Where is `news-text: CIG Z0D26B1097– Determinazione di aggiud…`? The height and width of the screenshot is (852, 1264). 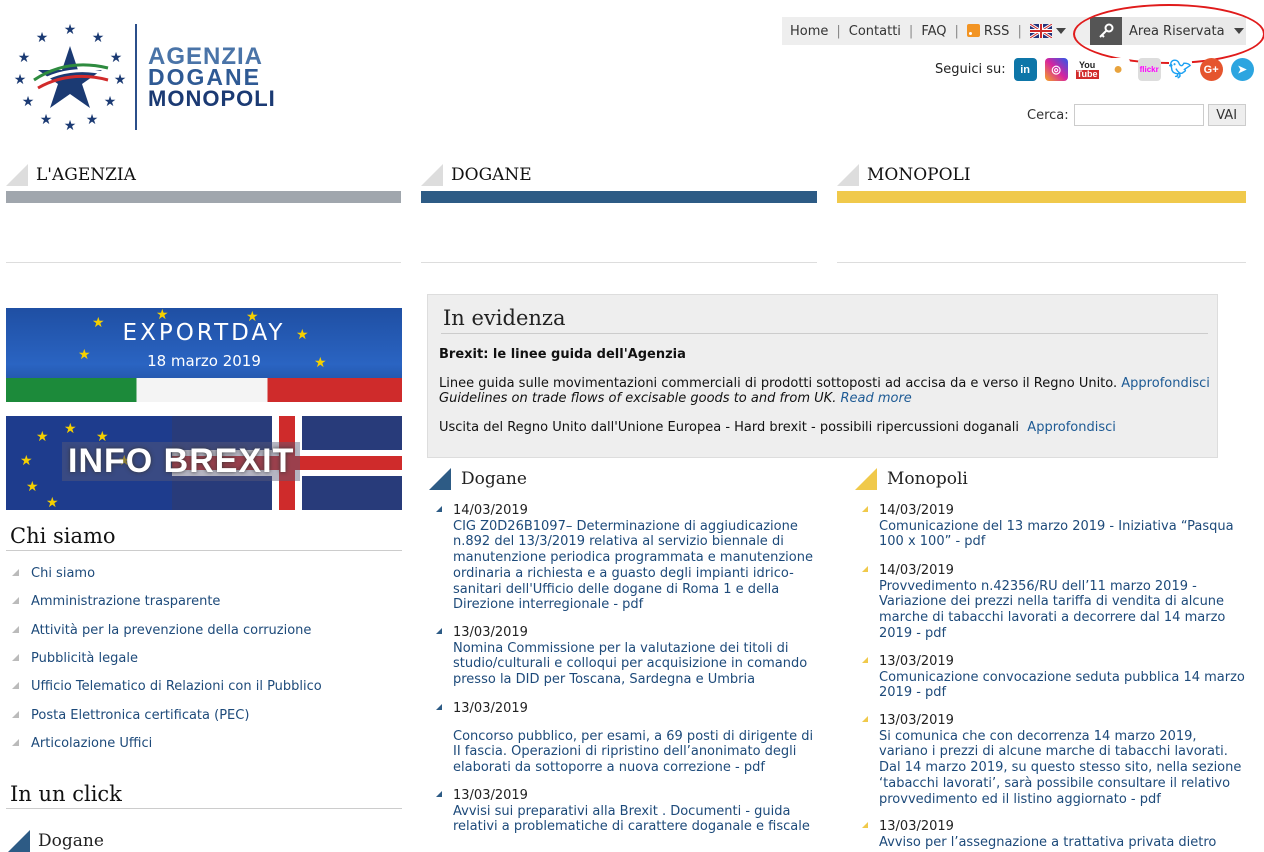
news-text: CIG Z0D26B1097– Determinazione di aggiud… is located at coordinates (633, 565).